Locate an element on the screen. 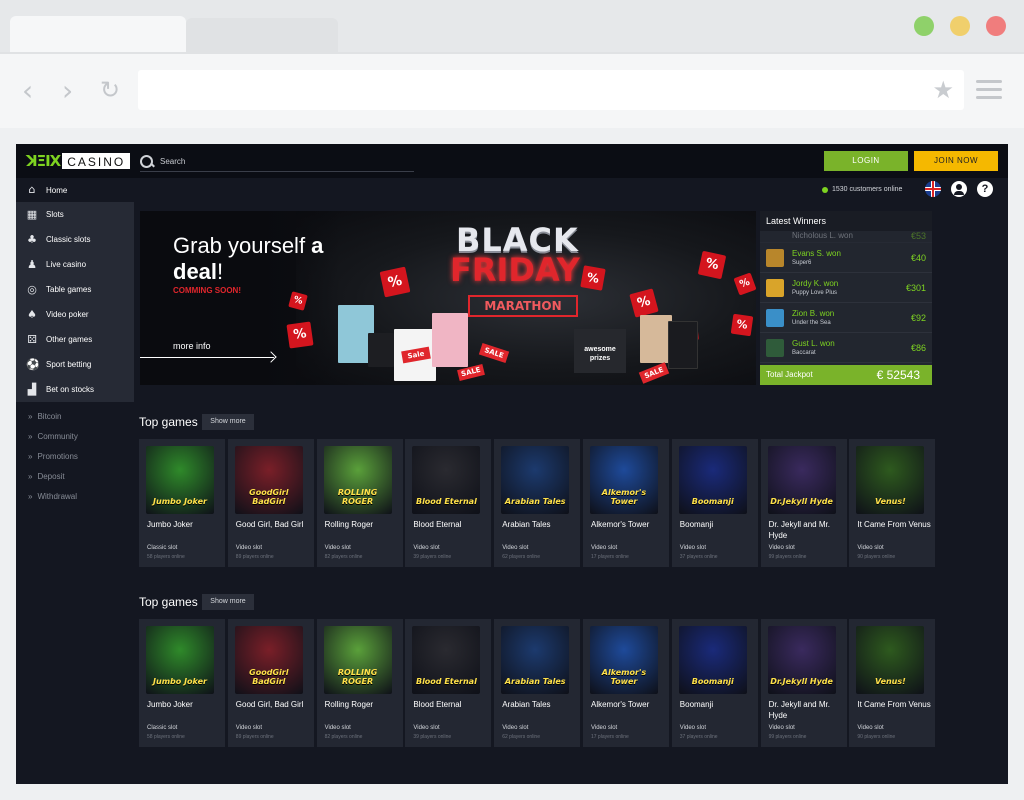 The width and height of the screenshot is (1024, 800). help-icon: ? is located at coordinates (985, 189).